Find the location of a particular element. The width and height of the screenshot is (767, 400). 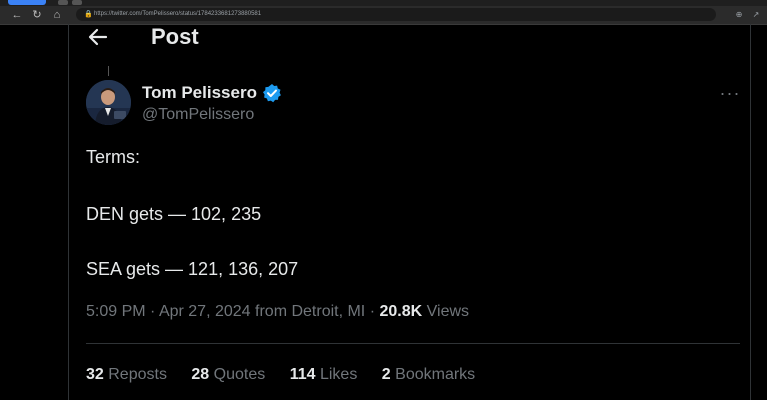

views-count: 20.8K is located at coordinates (400, 311).